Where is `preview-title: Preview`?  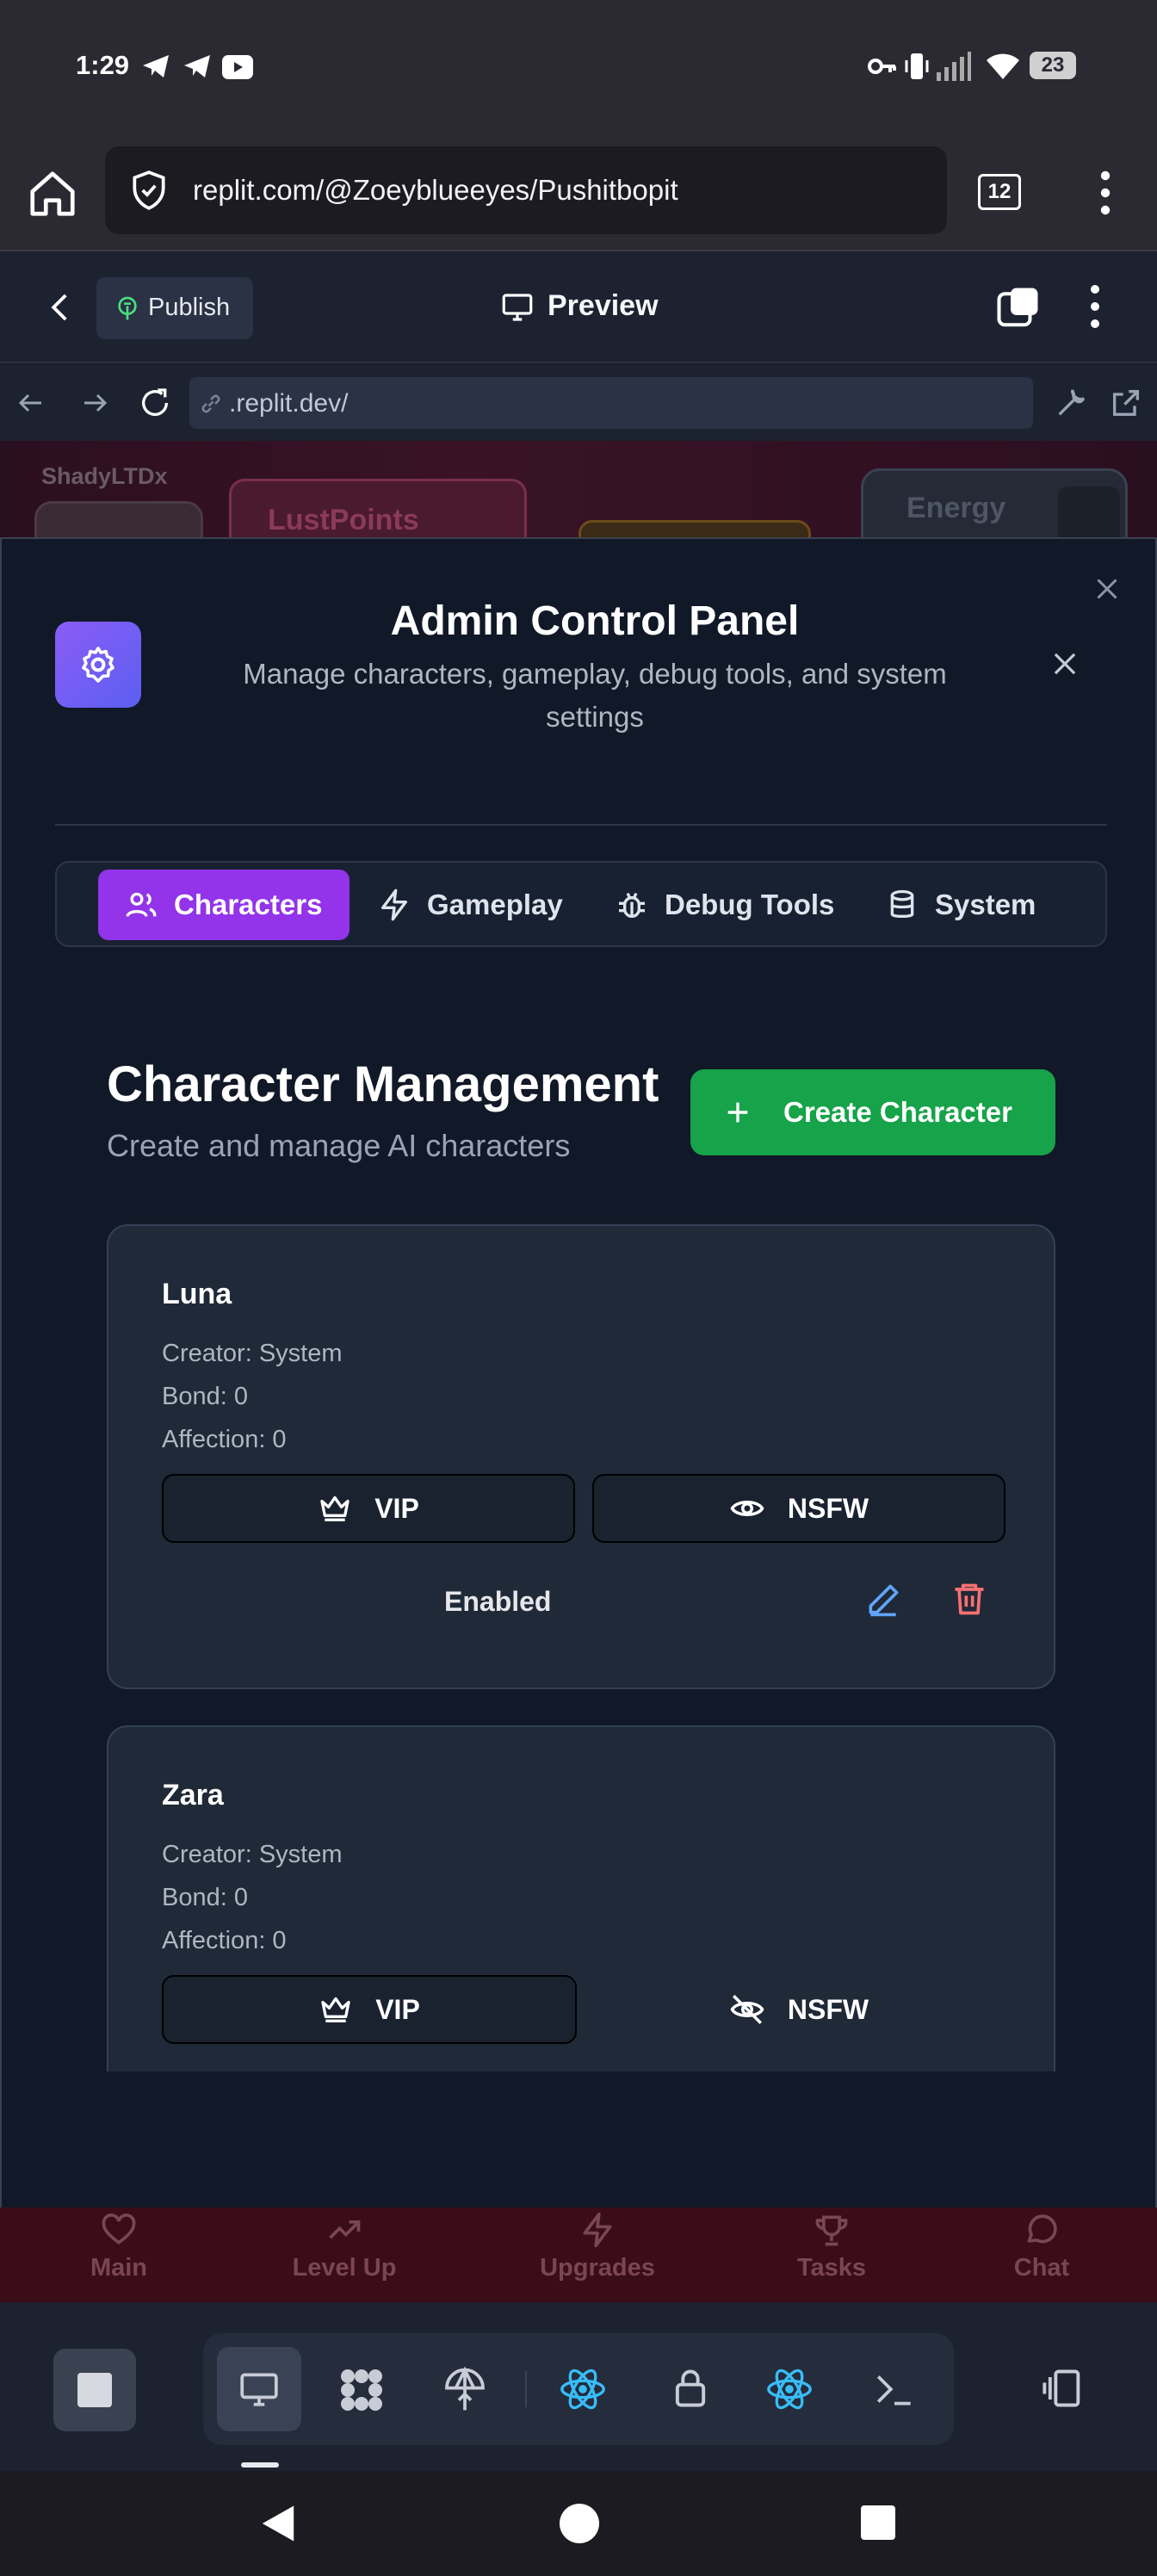 preview-title: Preview is located at coordinates (604, 305).